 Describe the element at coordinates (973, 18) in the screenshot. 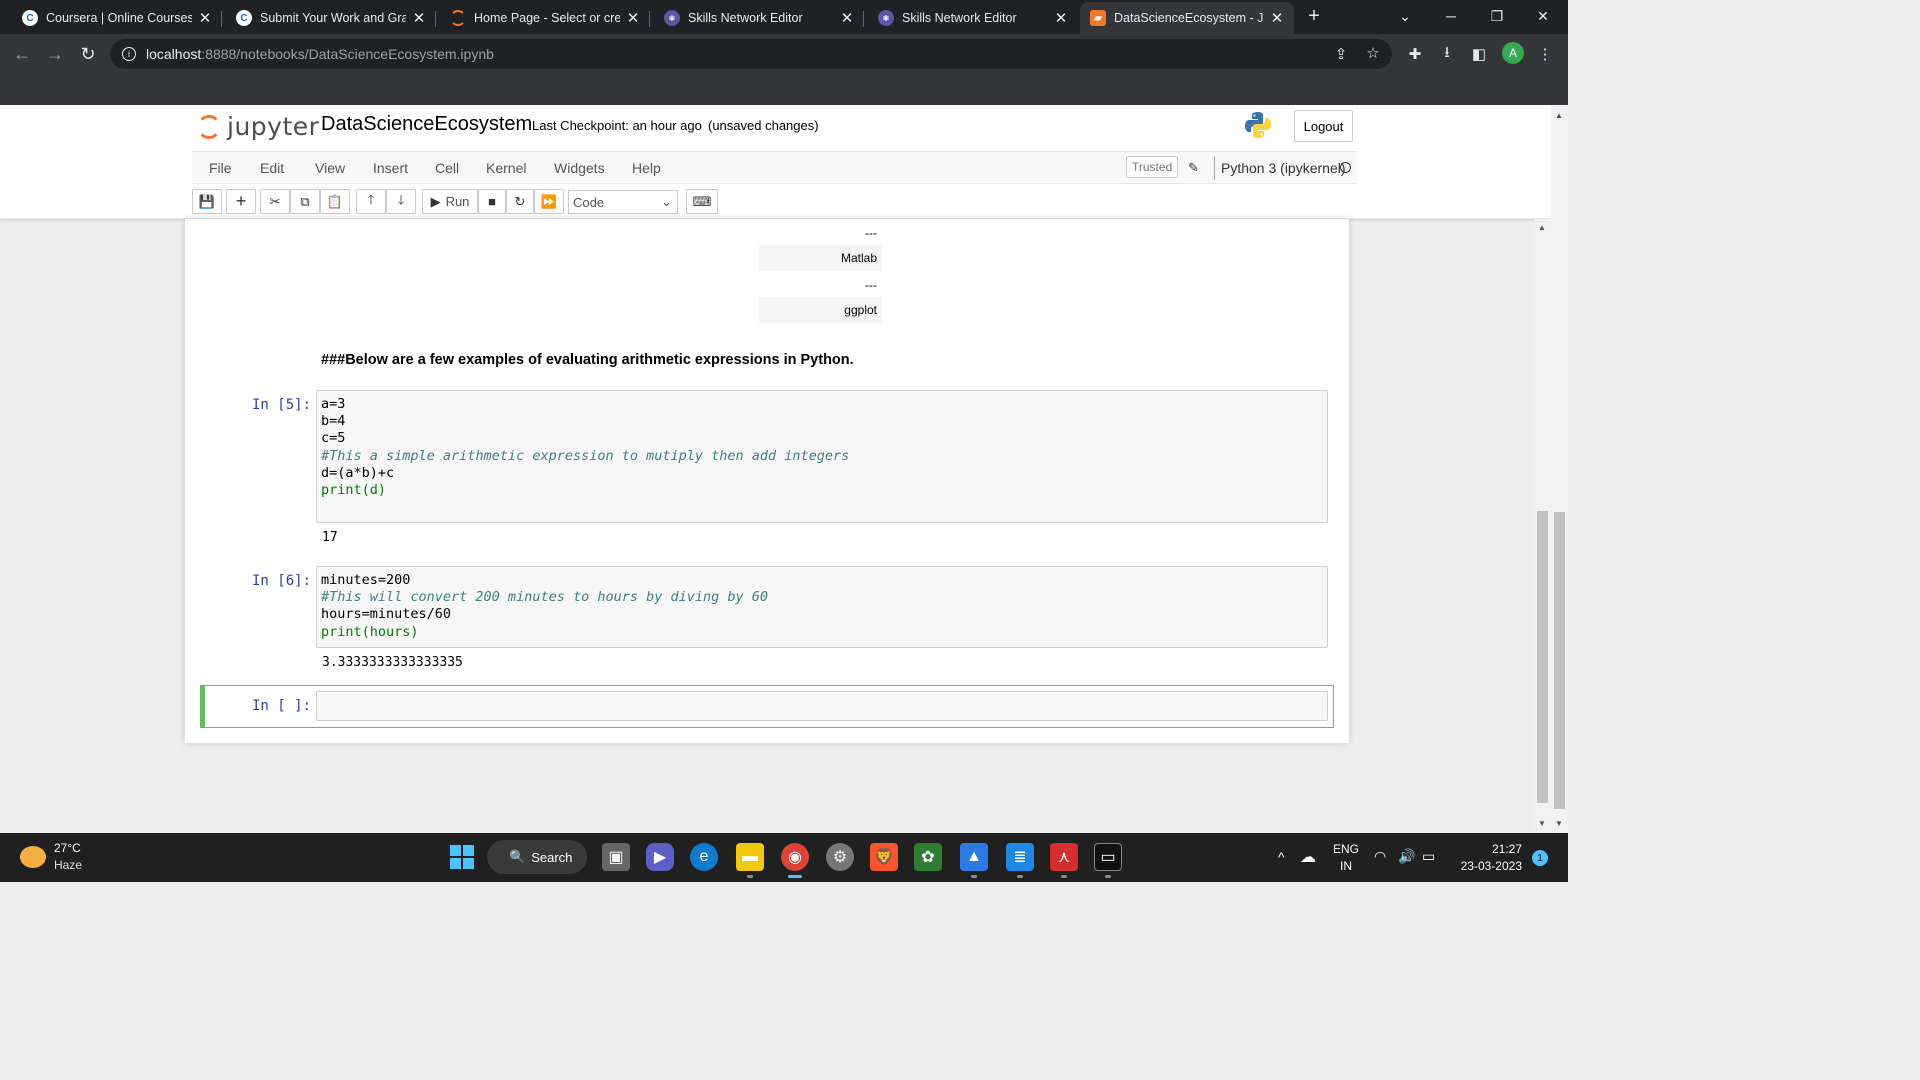

I see `tab-skills-network-2: ⚛ Skills Network Editor ✕` at that location.